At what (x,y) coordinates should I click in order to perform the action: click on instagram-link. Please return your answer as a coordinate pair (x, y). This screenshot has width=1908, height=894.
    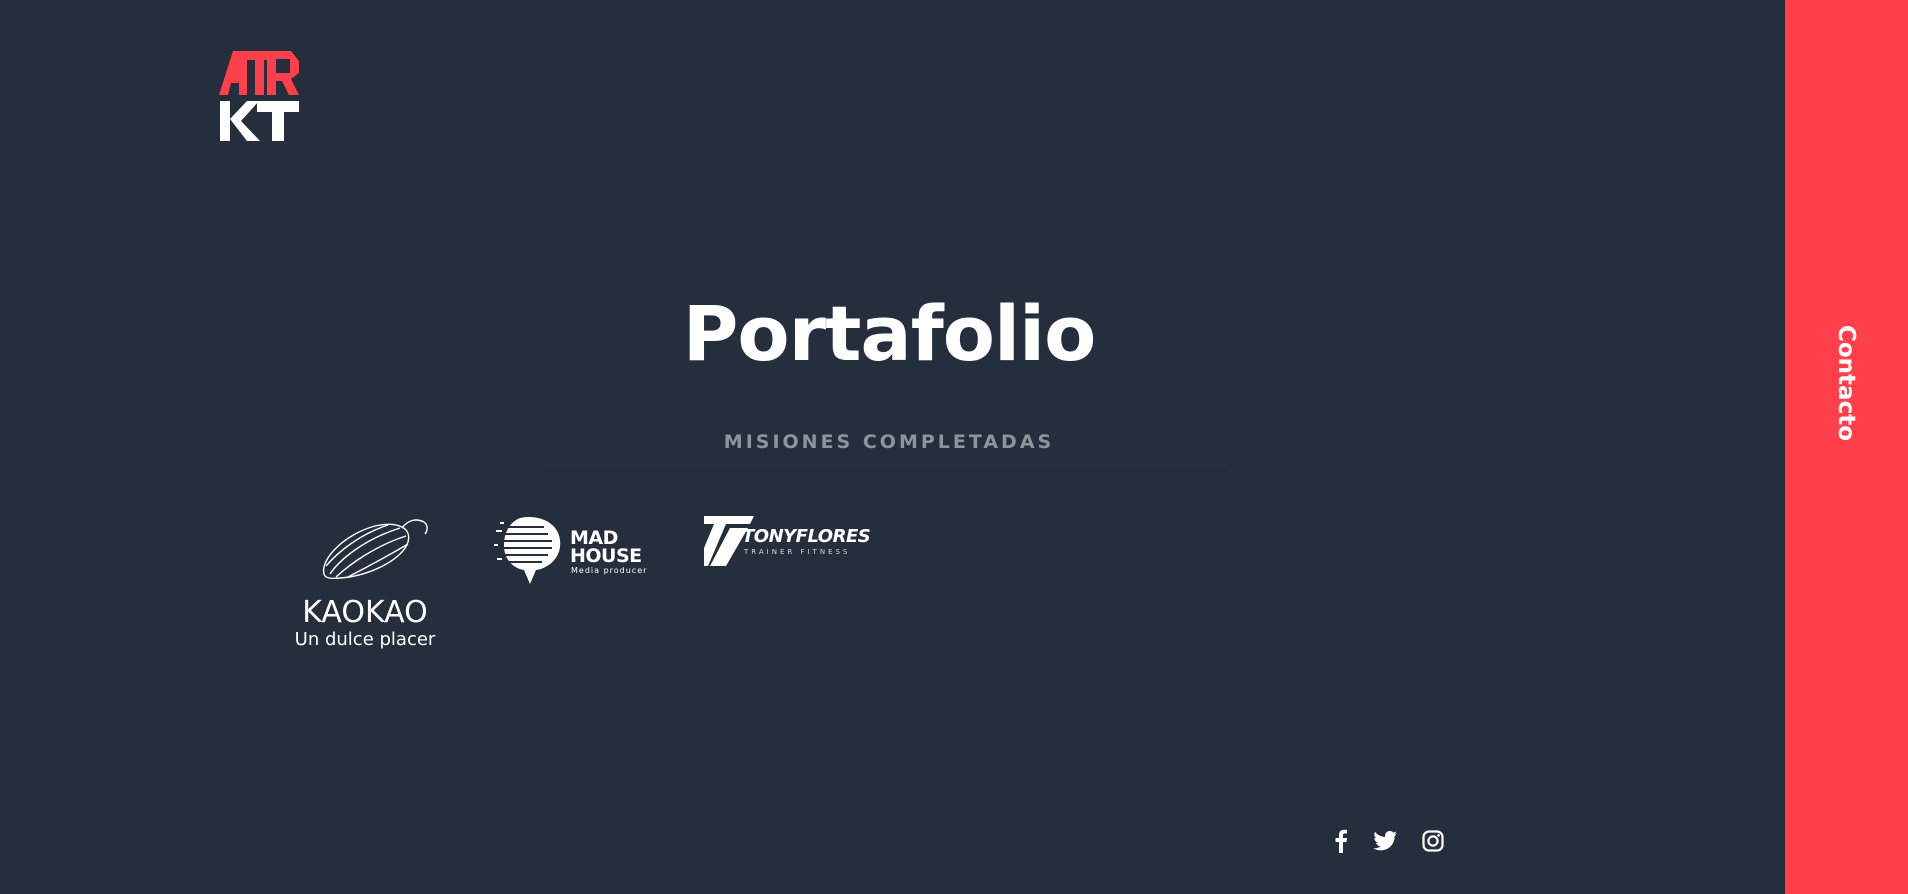
    Looking at the image, I should click on (1433, 841).